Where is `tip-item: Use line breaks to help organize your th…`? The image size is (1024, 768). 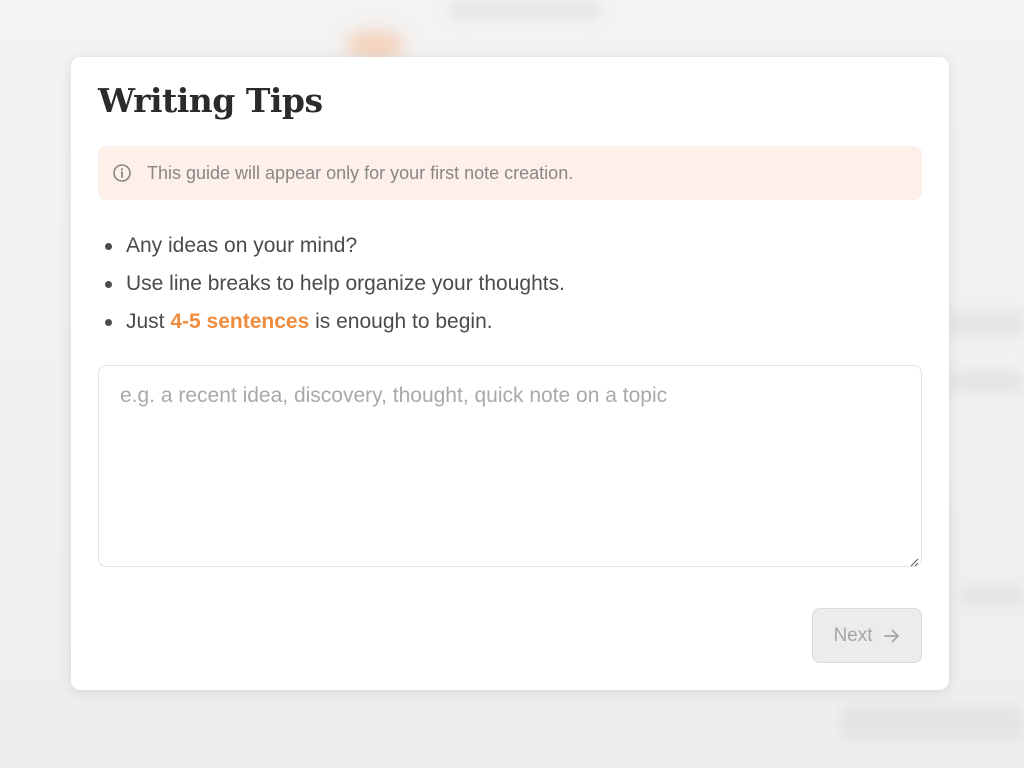 tip-item: Use line breaks to help organize your th… is located at coordinates (331, 284).